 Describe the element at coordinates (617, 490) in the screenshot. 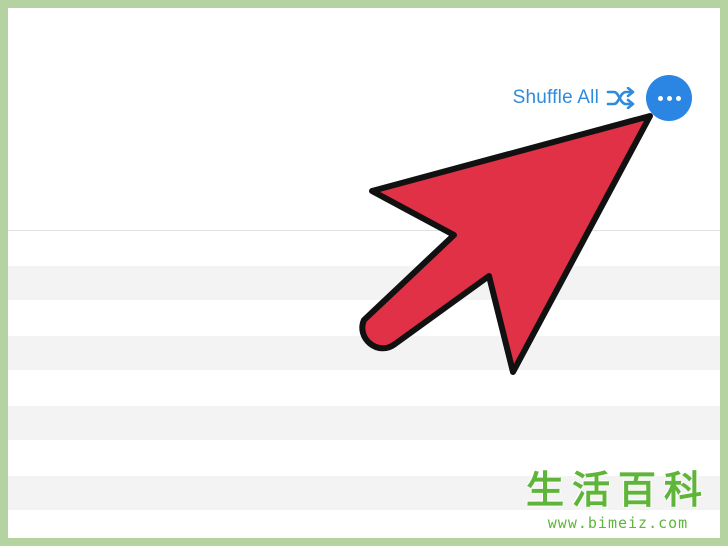

I see `watermark-title: 生活百科` at that location.